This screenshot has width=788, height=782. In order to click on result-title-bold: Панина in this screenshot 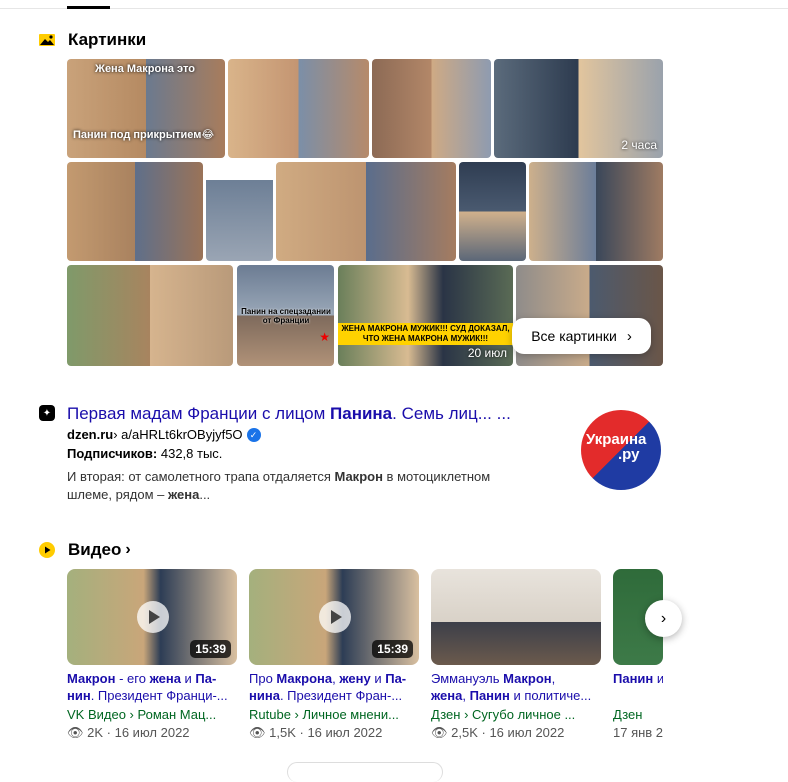, I will do `click(361, 413)`.